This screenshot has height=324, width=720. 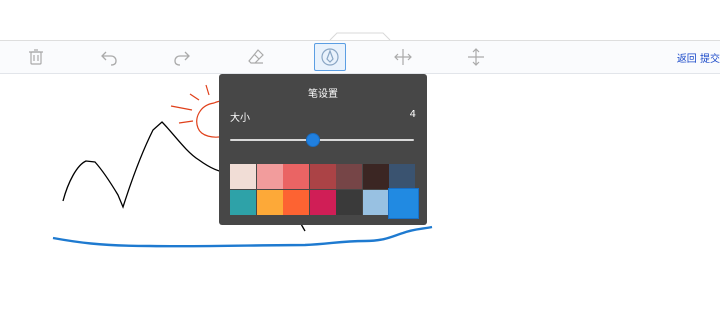 I want to click on undo-icon, so click(x=109, y=58).